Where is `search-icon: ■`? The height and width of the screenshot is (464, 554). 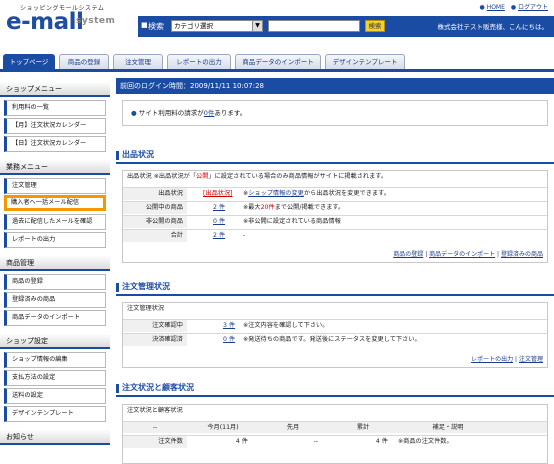
search-icon: ■ is located at coordinates (144, 25).